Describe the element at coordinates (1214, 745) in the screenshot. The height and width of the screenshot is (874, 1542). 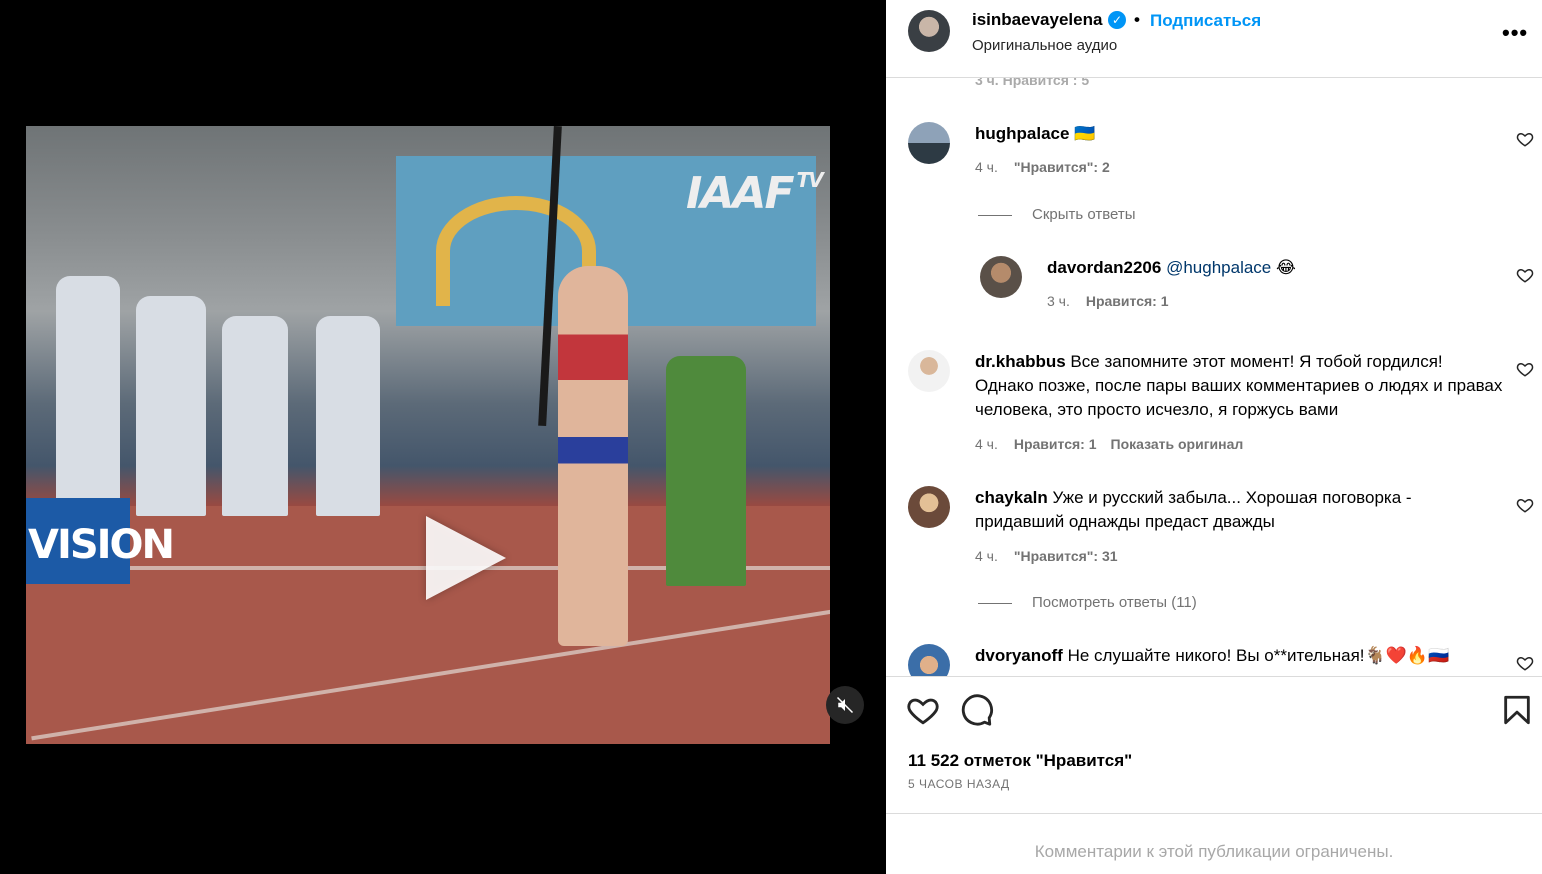
I see `action-bar: 11 522 отметок "Нравится" 5 ЧАСОВ НАЗАД` at that location.